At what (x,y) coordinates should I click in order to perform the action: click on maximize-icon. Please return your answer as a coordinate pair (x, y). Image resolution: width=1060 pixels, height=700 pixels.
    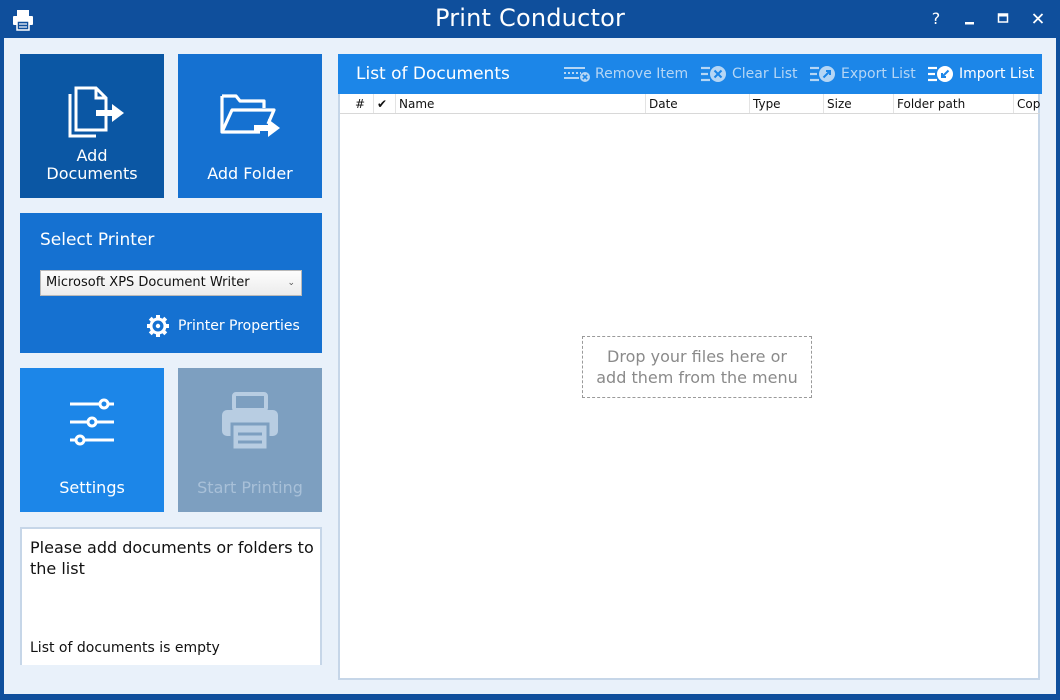
    Looking at the image, I should click on (1003, 18).